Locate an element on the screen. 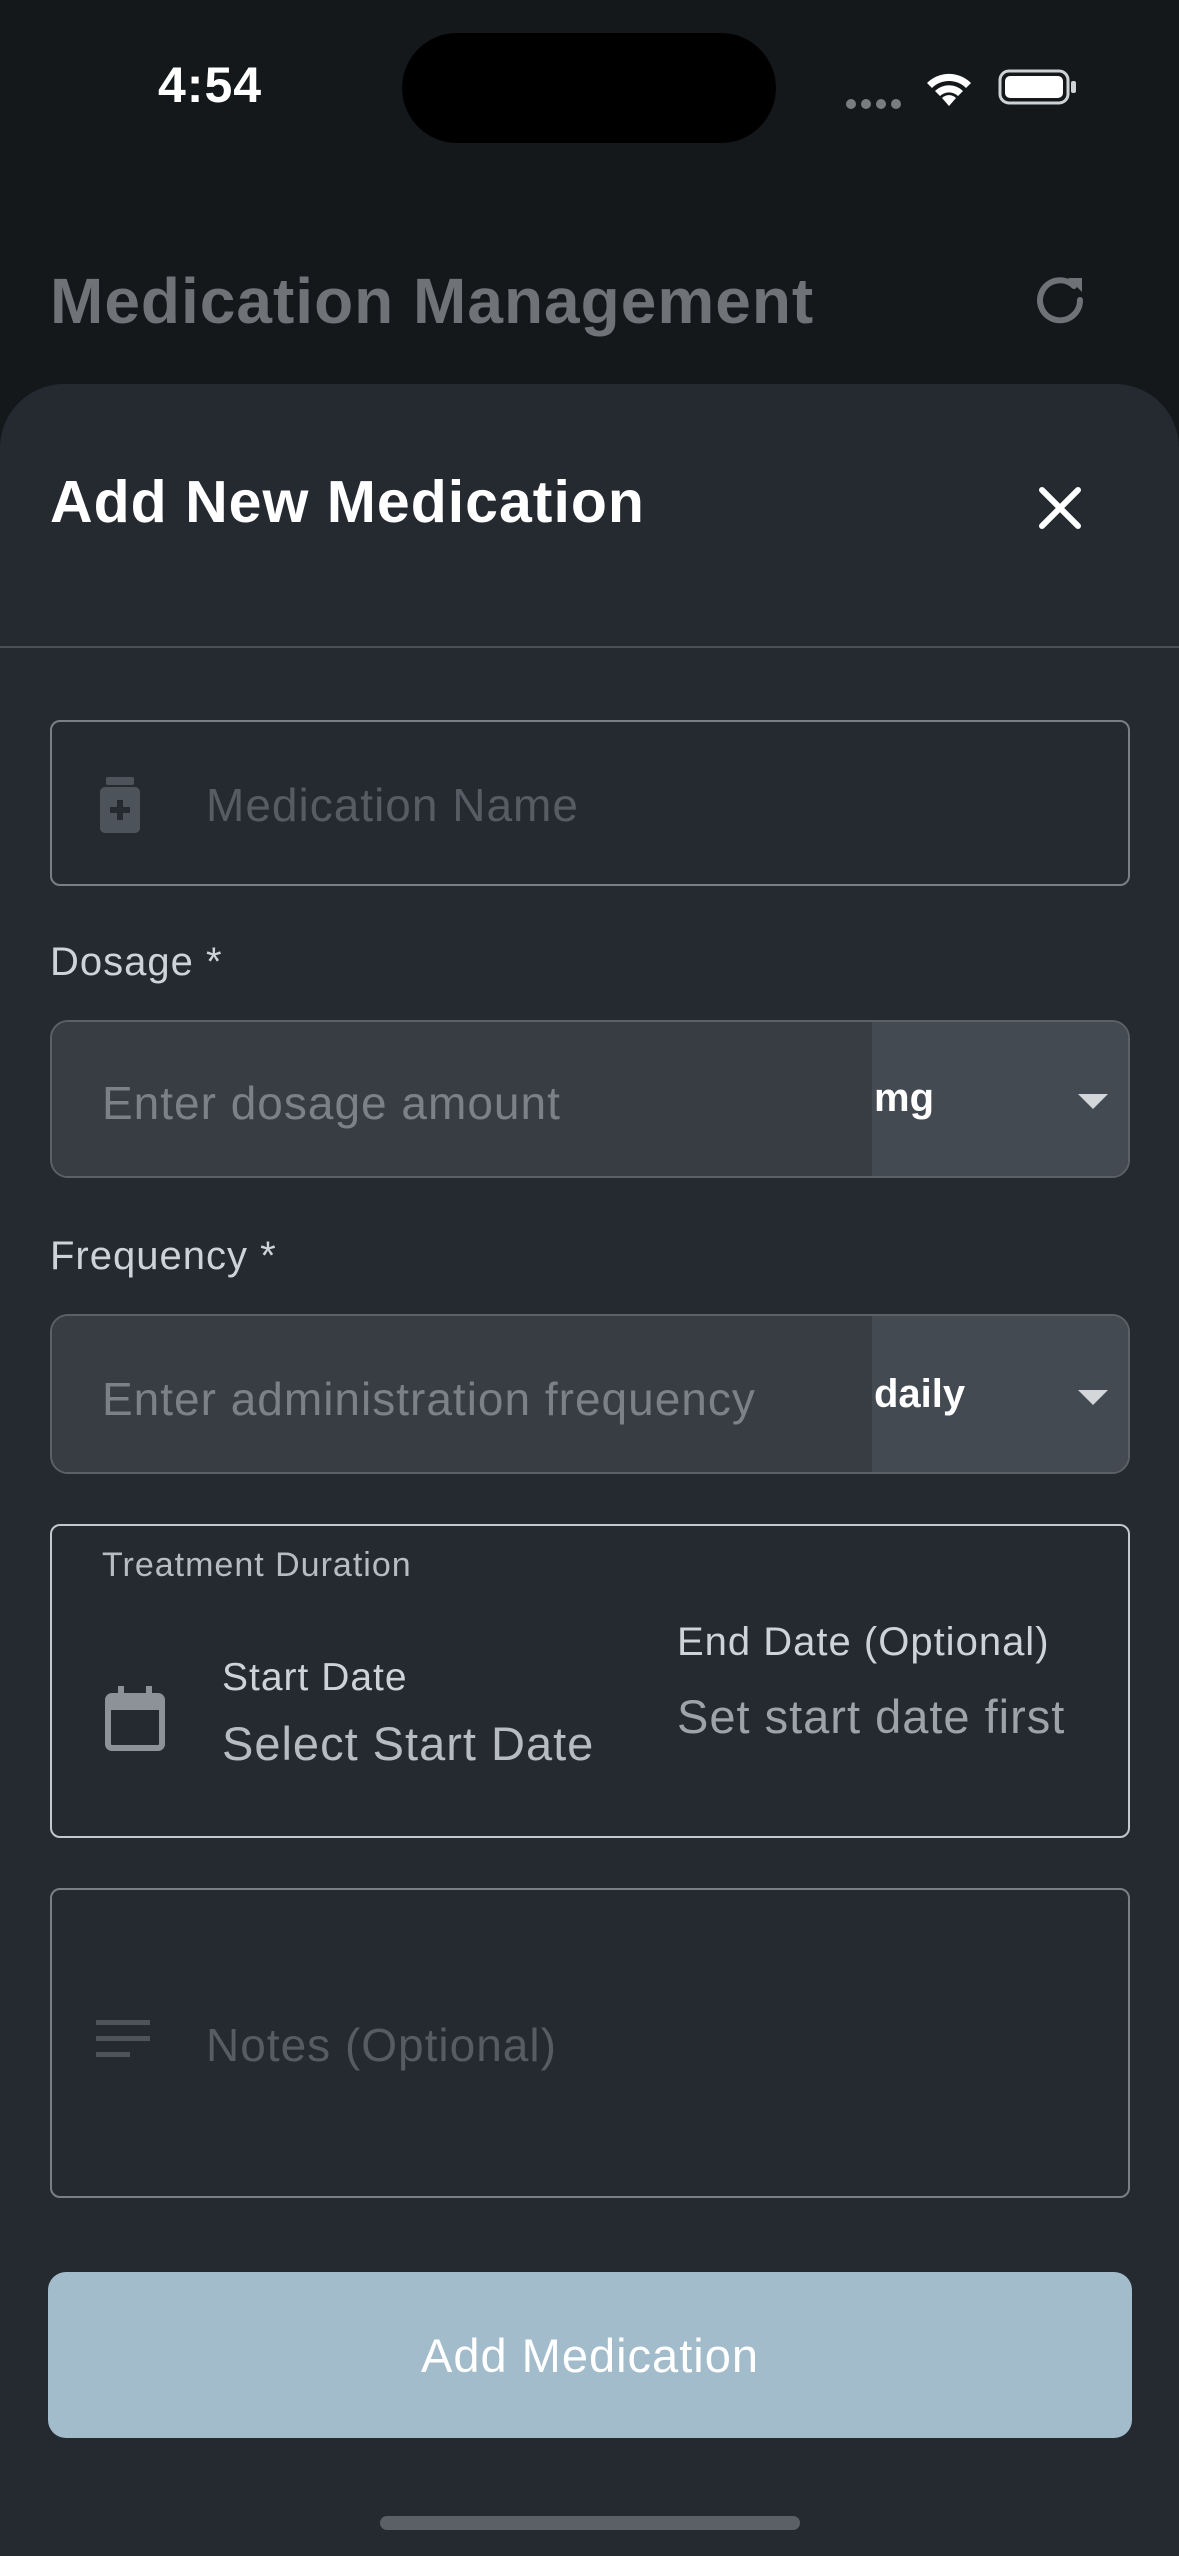 The width and height of the screenshot is (1179, 2556). frequency-field: Enter administration frequency daily is located at coordinates (590, 1394).